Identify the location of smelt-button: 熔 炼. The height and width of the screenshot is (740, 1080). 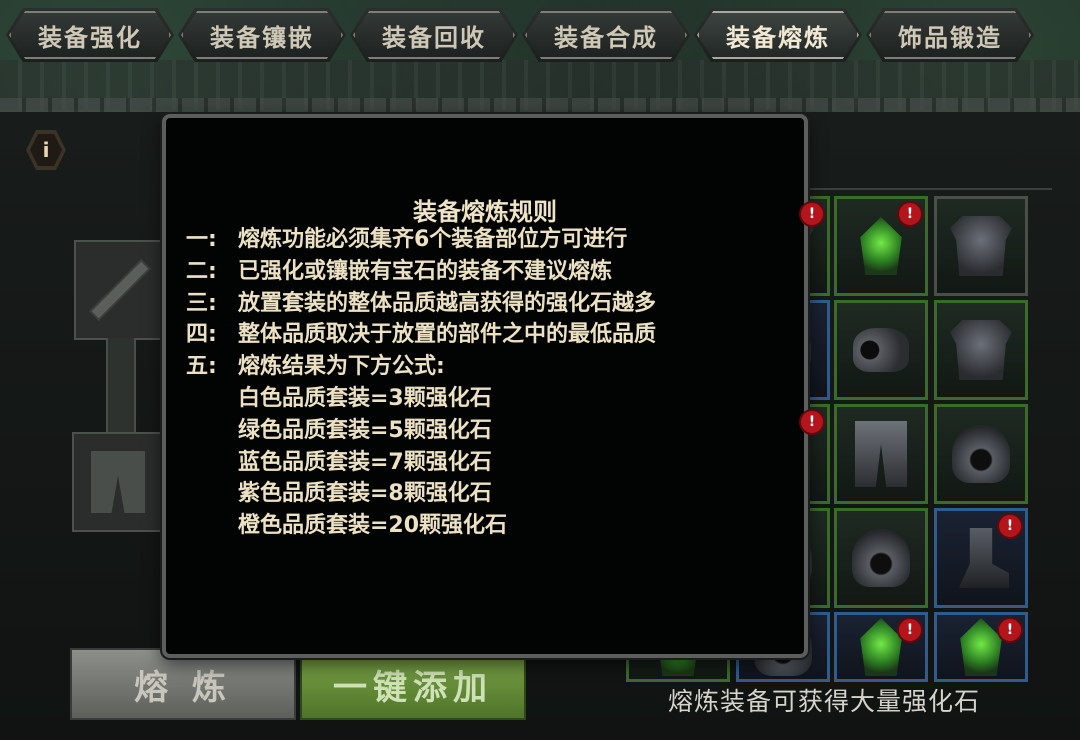
(183, 684).